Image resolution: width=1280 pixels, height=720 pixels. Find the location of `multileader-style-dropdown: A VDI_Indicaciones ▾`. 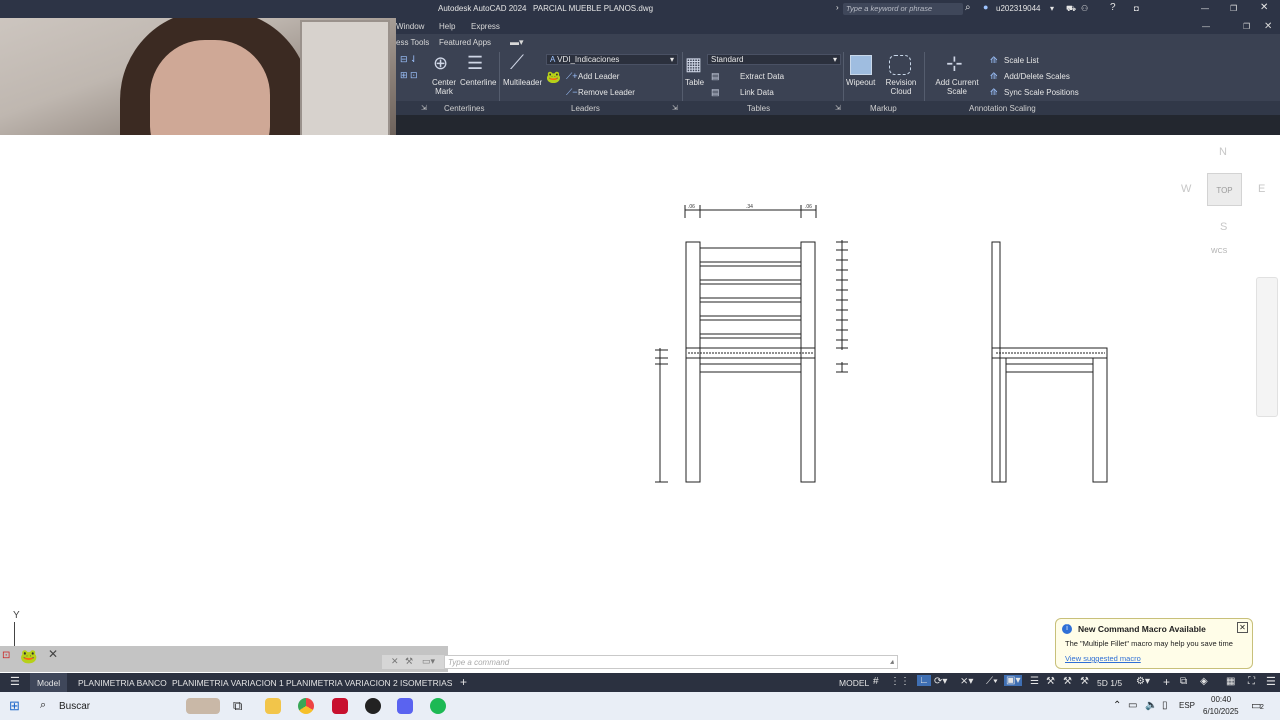

multileader-style-dropdown: A VDI_Indicaciones ▾ is located at coordinates (612, 59).